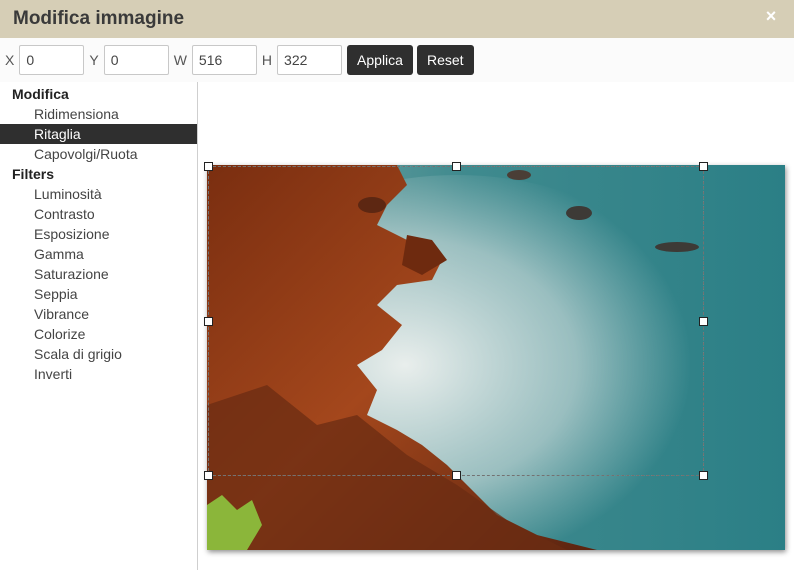  What do you see at coordinates (98, 154) in the screenshot?
I see `sidebar-item-capovolgi-ruota: Capovolgi/Ruota` at bounding box center [98, 154].